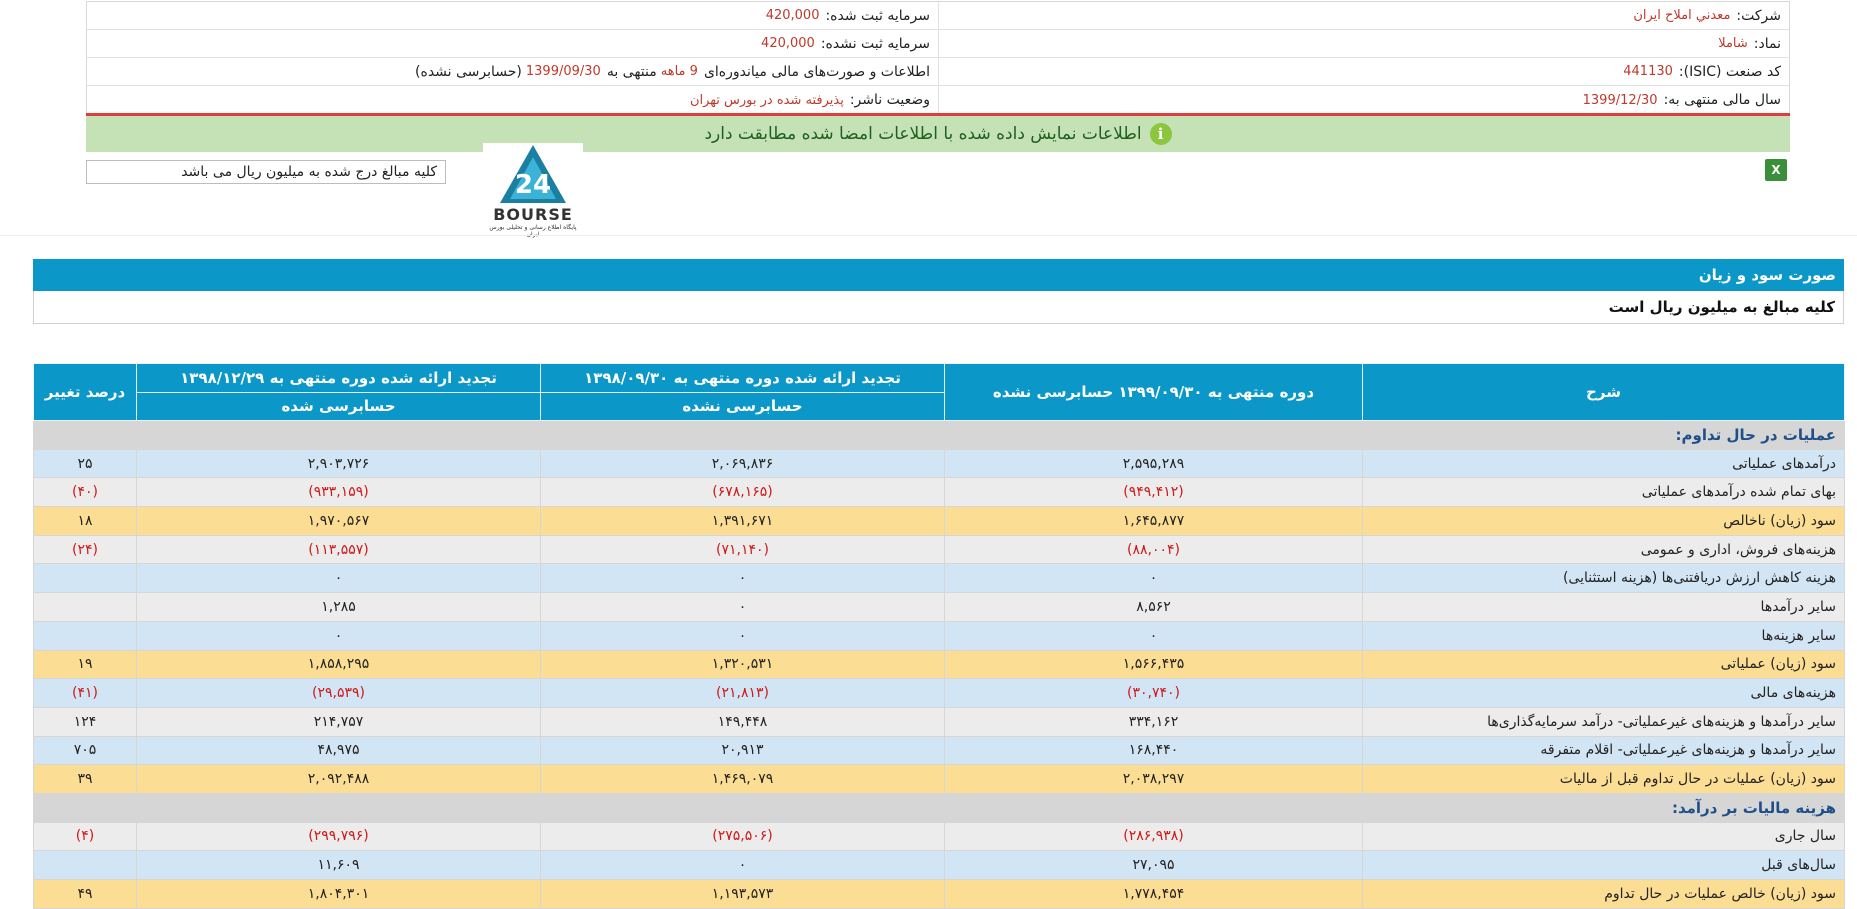 The image size is (1857, 909). What do you see at coordinates (875, 43) in the screenshot?
I see `unregistered-capital-label: سرمایه ثبت نشده:` at bounding box center [875, 43].